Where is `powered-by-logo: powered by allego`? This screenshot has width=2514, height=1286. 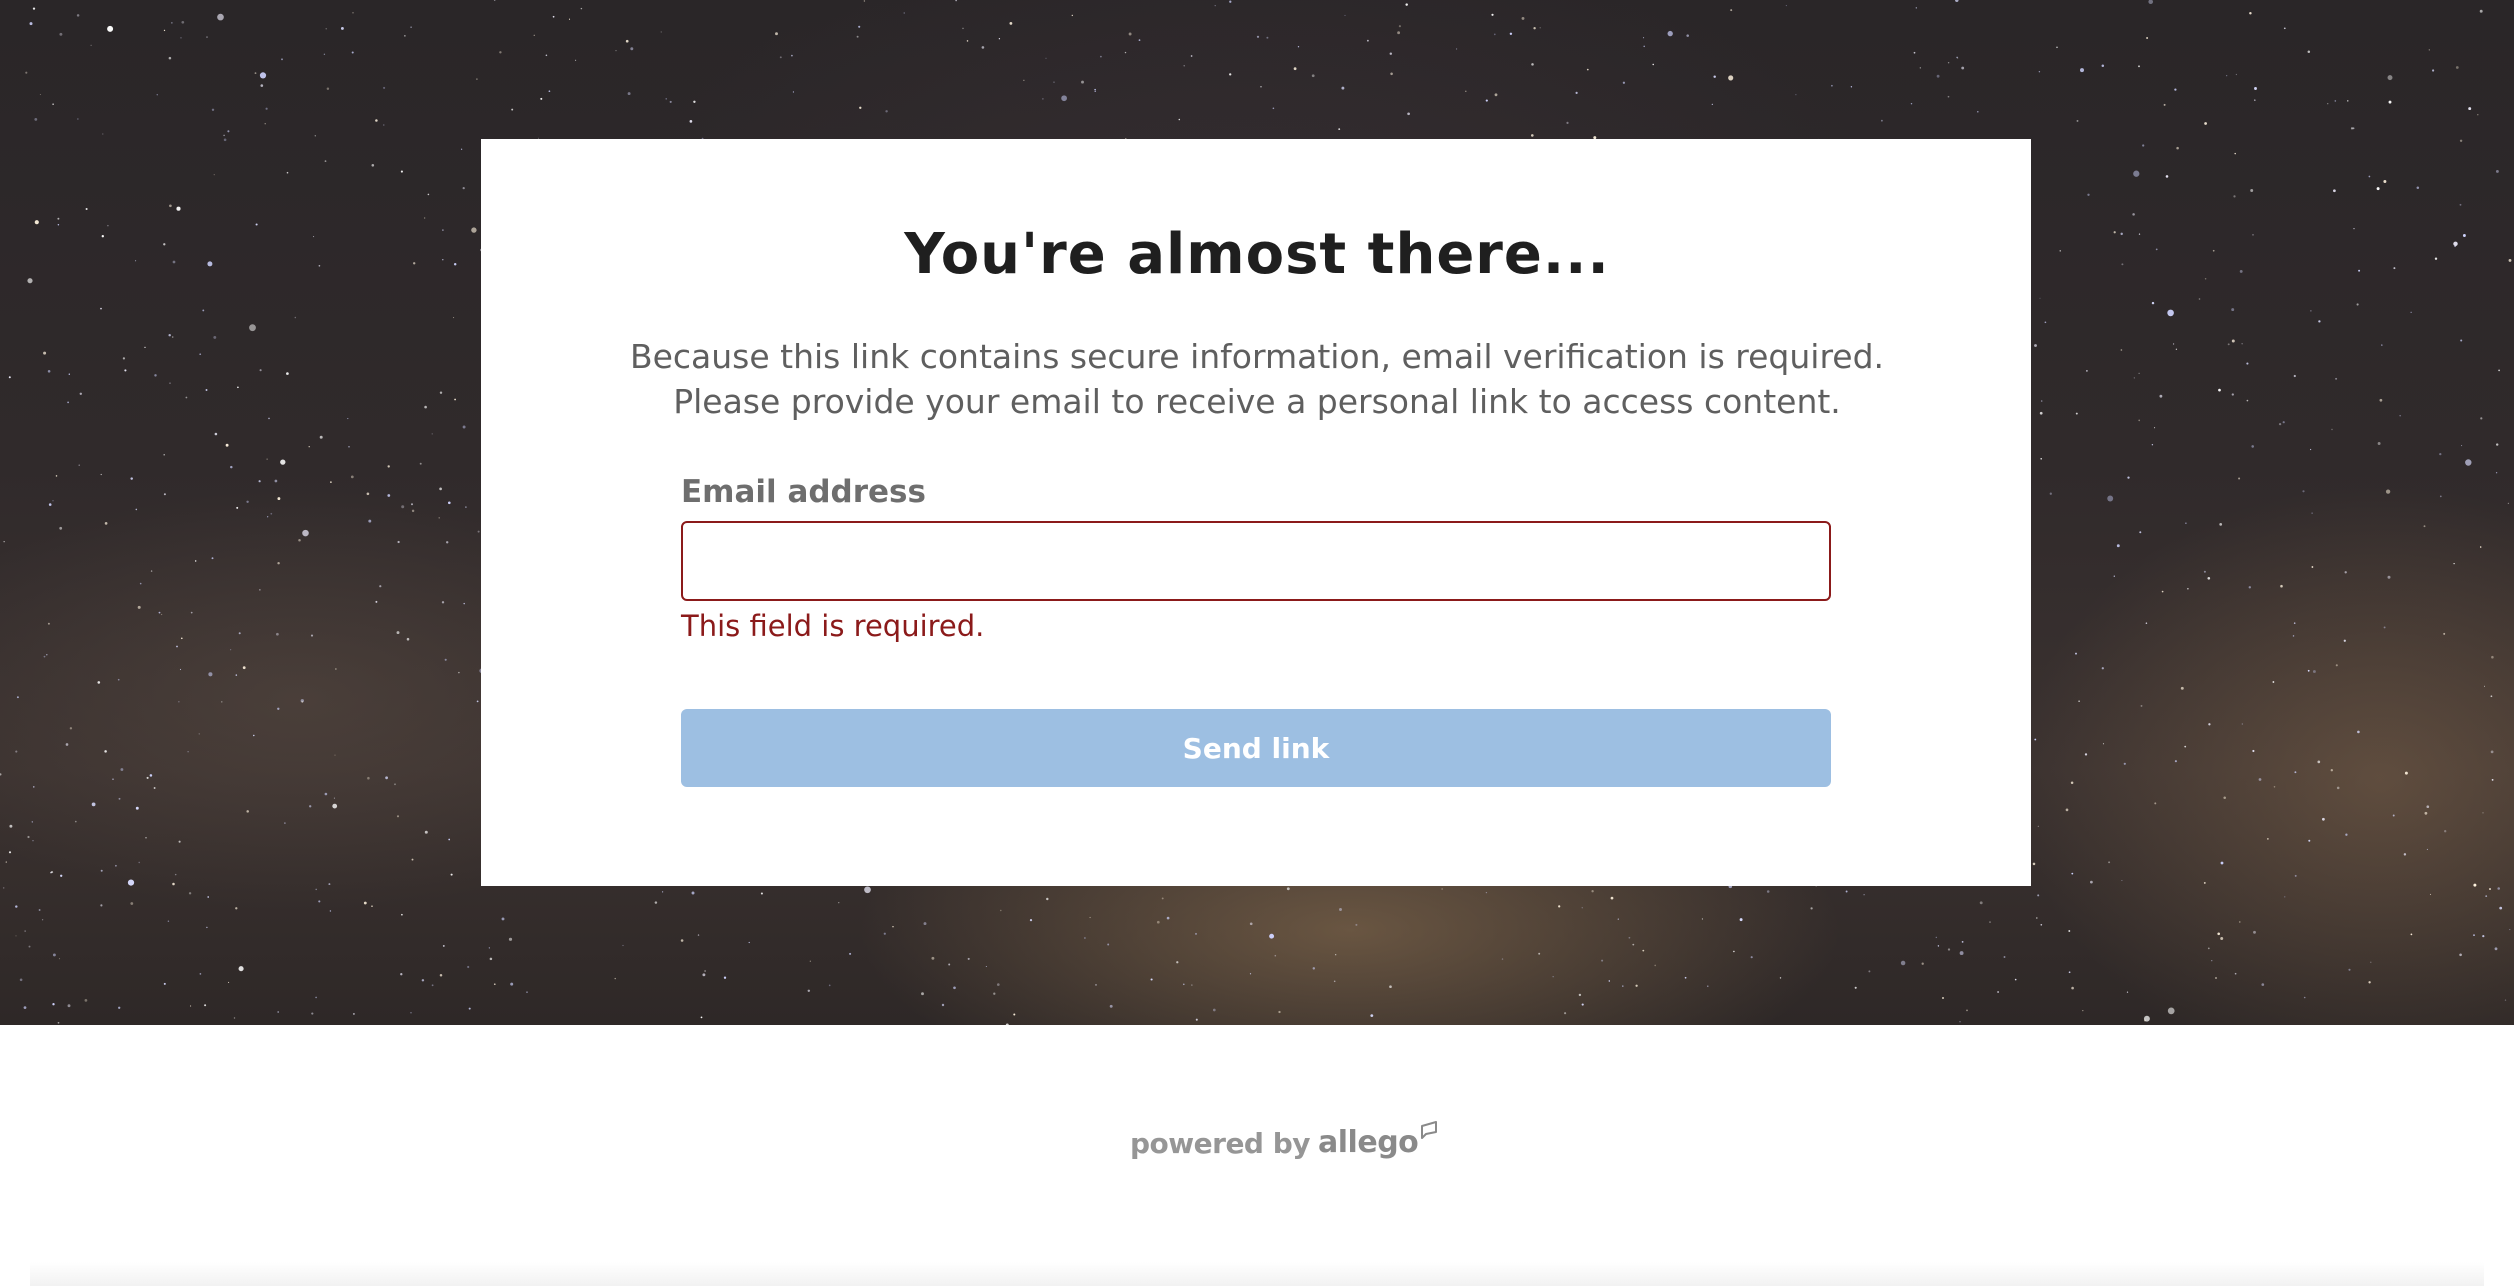
powered-by-logo: powered by allego is located at coordinates (1284, 1136).